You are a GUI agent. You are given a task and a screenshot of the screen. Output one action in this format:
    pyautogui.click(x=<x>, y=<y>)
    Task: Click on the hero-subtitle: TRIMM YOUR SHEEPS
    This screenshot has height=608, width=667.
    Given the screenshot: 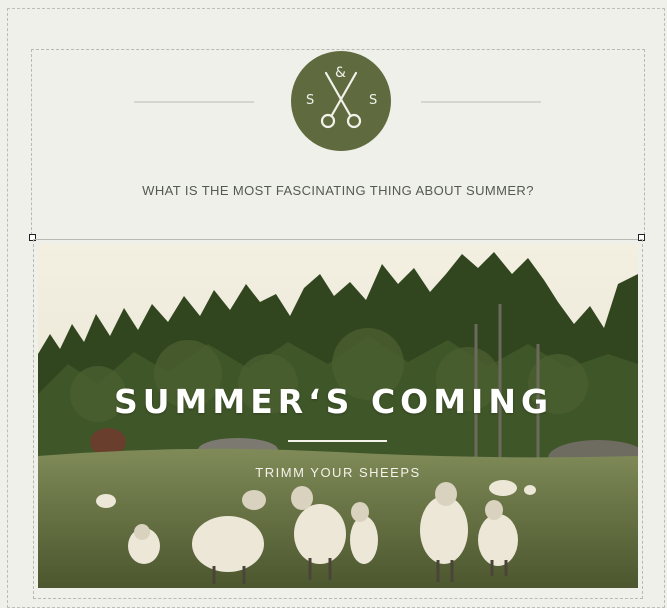 What is the action you would take?
    pyautogui.click(x=338, y=472)
    